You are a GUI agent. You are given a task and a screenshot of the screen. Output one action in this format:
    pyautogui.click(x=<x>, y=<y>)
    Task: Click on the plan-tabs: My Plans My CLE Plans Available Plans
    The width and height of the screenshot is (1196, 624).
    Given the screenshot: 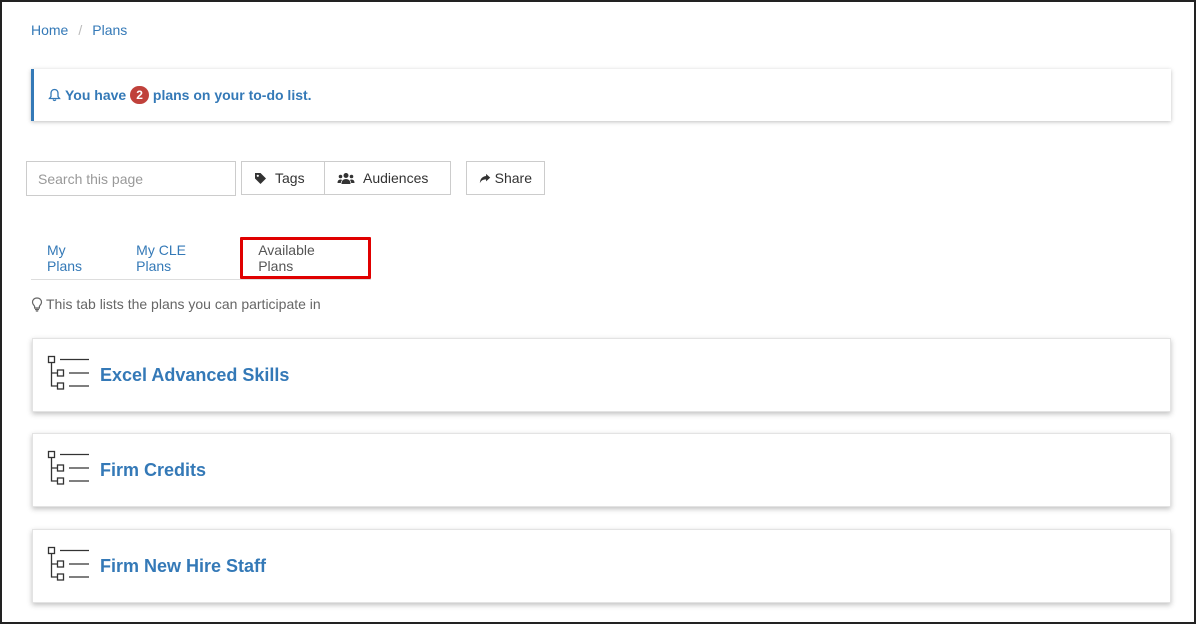 What is the action you would take?
    pyautogui.click(x=201, y=258)
    